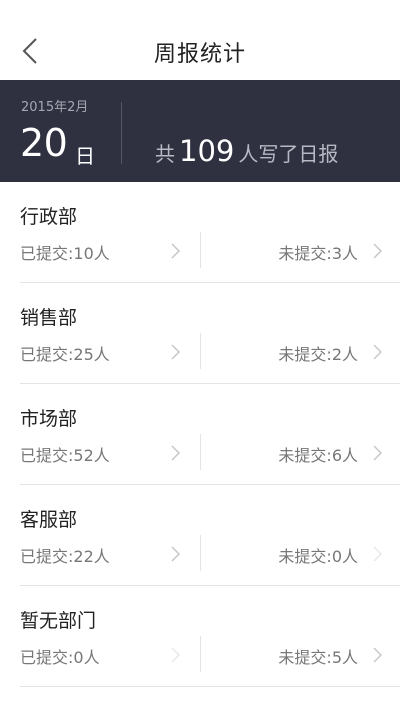 The height and width of the screenshot is (710, 400). I want to click on submitted-count: 已提交:0人, so click(60, 657).